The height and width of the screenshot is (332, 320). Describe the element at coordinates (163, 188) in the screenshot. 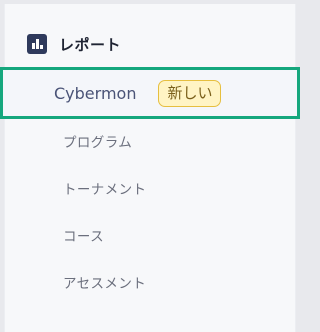

I see `sidebar-item-tournaments: トーナメント` at that location.